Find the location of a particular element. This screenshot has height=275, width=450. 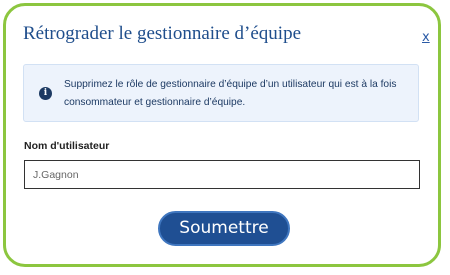

close-button: x is located at coordinates (426, 38).